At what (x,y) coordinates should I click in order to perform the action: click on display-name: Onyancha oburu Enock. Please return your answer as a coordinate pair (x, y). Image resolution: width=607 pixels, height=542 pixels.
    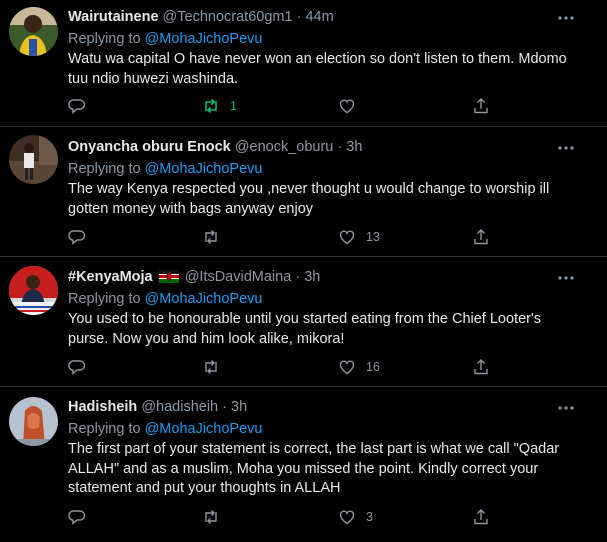
    Looking at the image, I should click on (149, 147).